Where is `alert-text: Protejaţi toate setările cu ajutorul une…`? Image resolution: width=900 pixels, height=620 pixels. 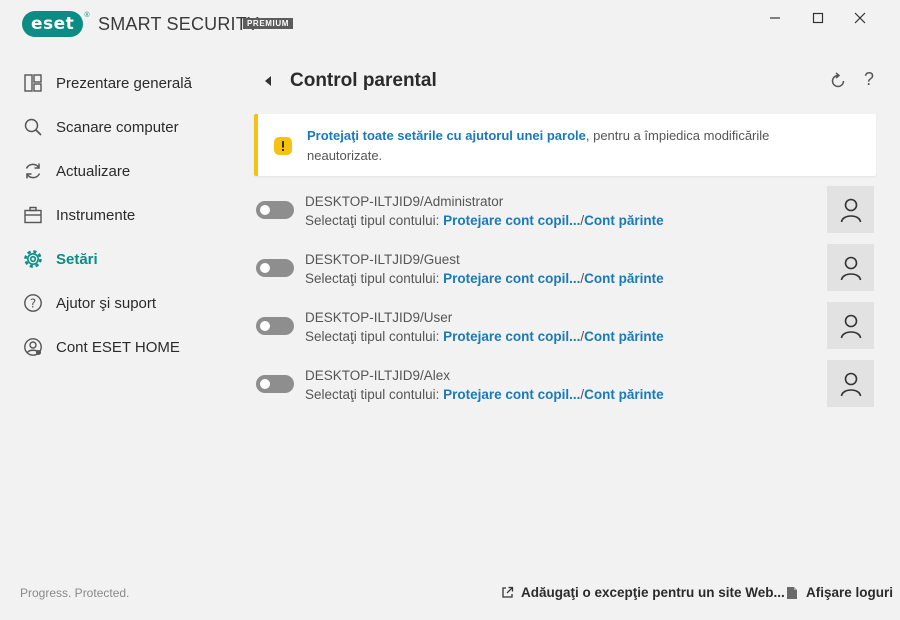
alert-text: Protejaţi toate setările cu ajutorul une… is located at coordinates (567, 146).